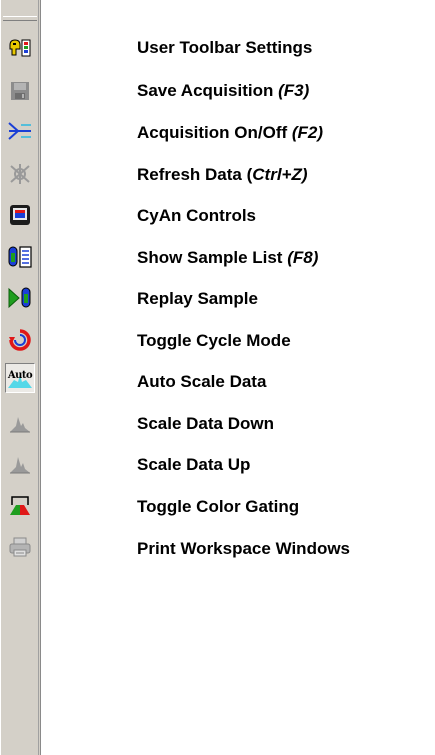 This screenshot has width=435, height=755. I want to click on print-workspace-icon, so click(20, 547).